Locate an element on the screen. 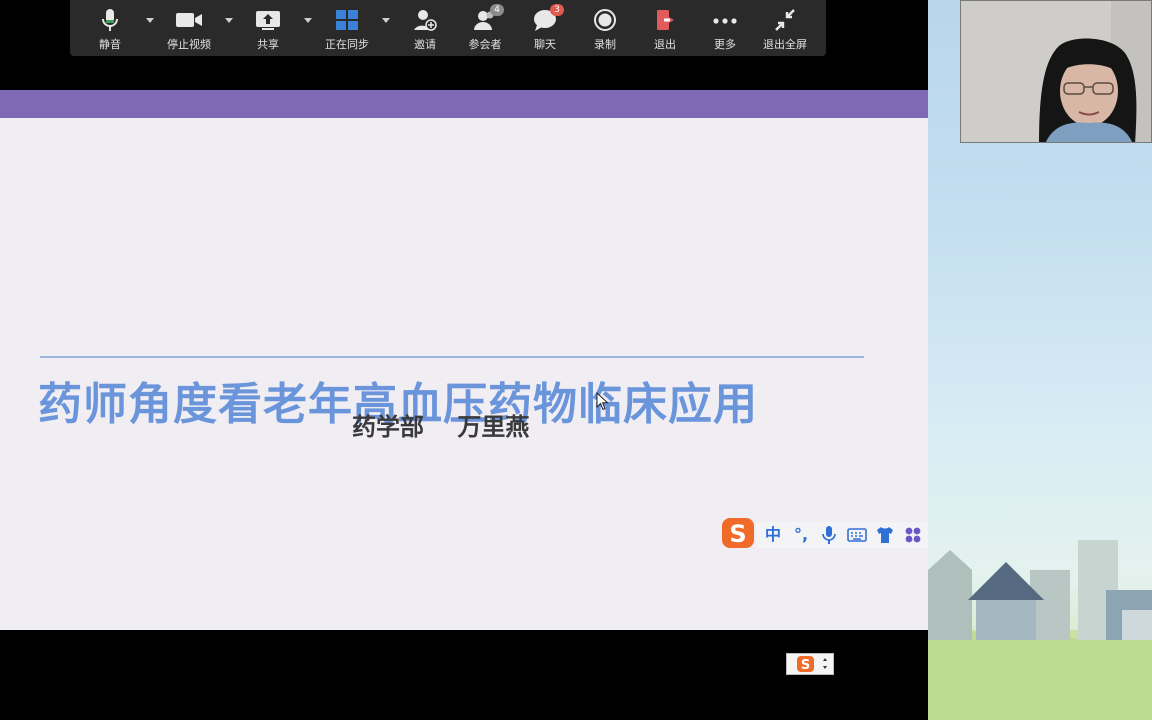 Image resolution: width=1152 pixels, height=720 pixels. sync-grid-icon is located at coordinates (347, 20).